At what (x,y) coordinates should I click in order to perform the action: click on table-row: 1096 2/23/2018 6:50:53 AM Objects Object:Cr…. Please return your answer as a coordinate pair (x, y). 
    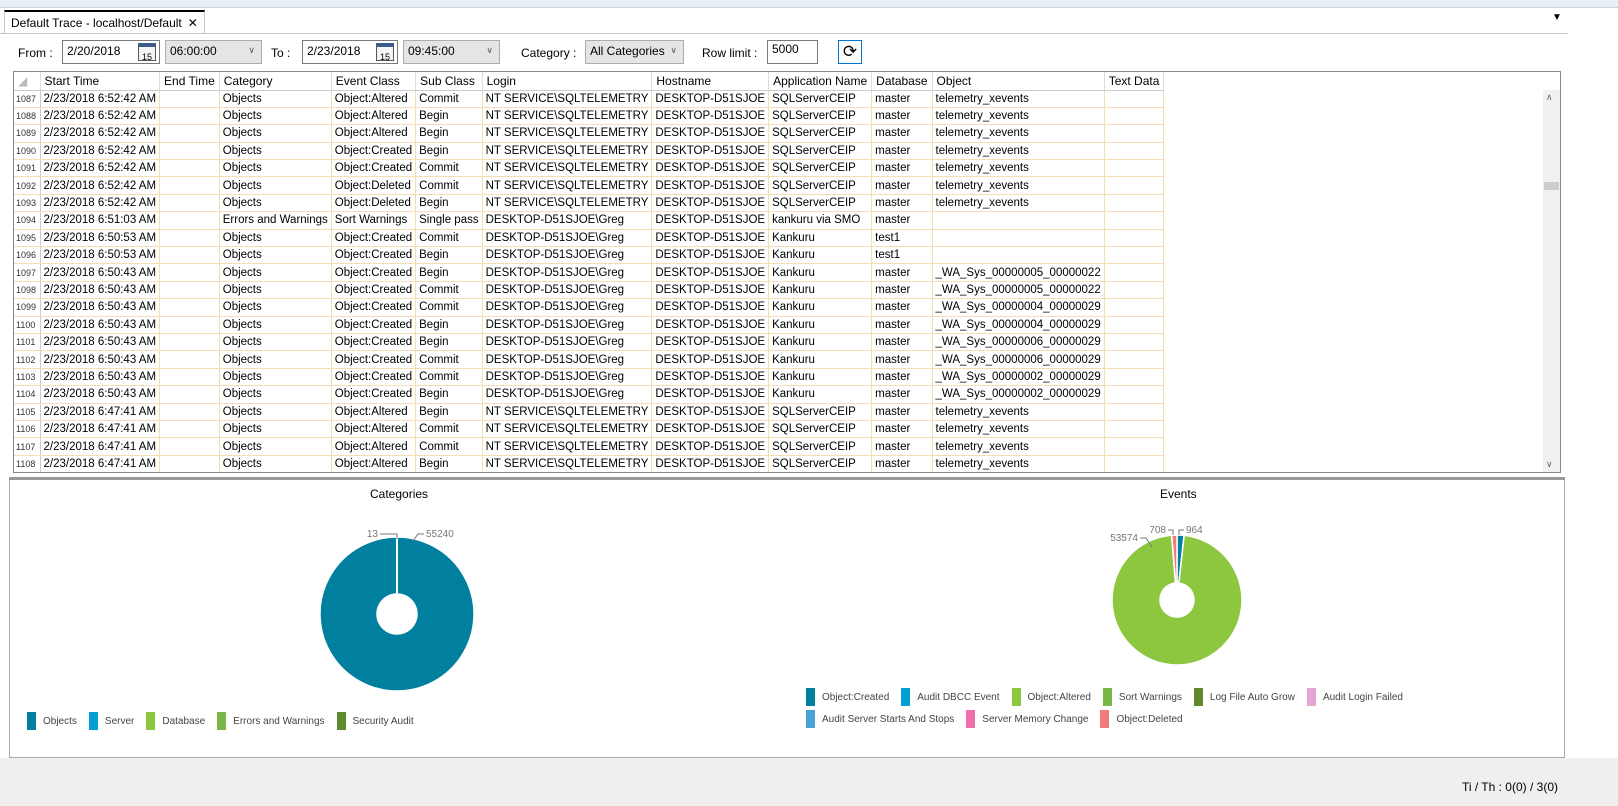
    Looking at the image, I should click on (589, 255).